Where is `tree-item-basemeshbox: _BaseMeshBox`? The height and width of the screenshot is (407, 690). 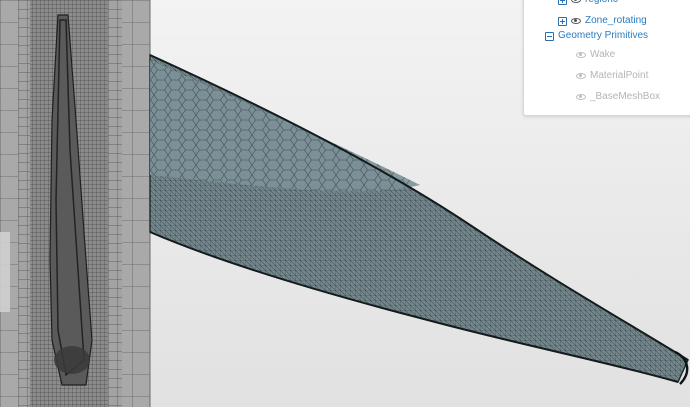 tree-item-basemeshbox: _BaseMeshBox is located at coordinates (618, 97).